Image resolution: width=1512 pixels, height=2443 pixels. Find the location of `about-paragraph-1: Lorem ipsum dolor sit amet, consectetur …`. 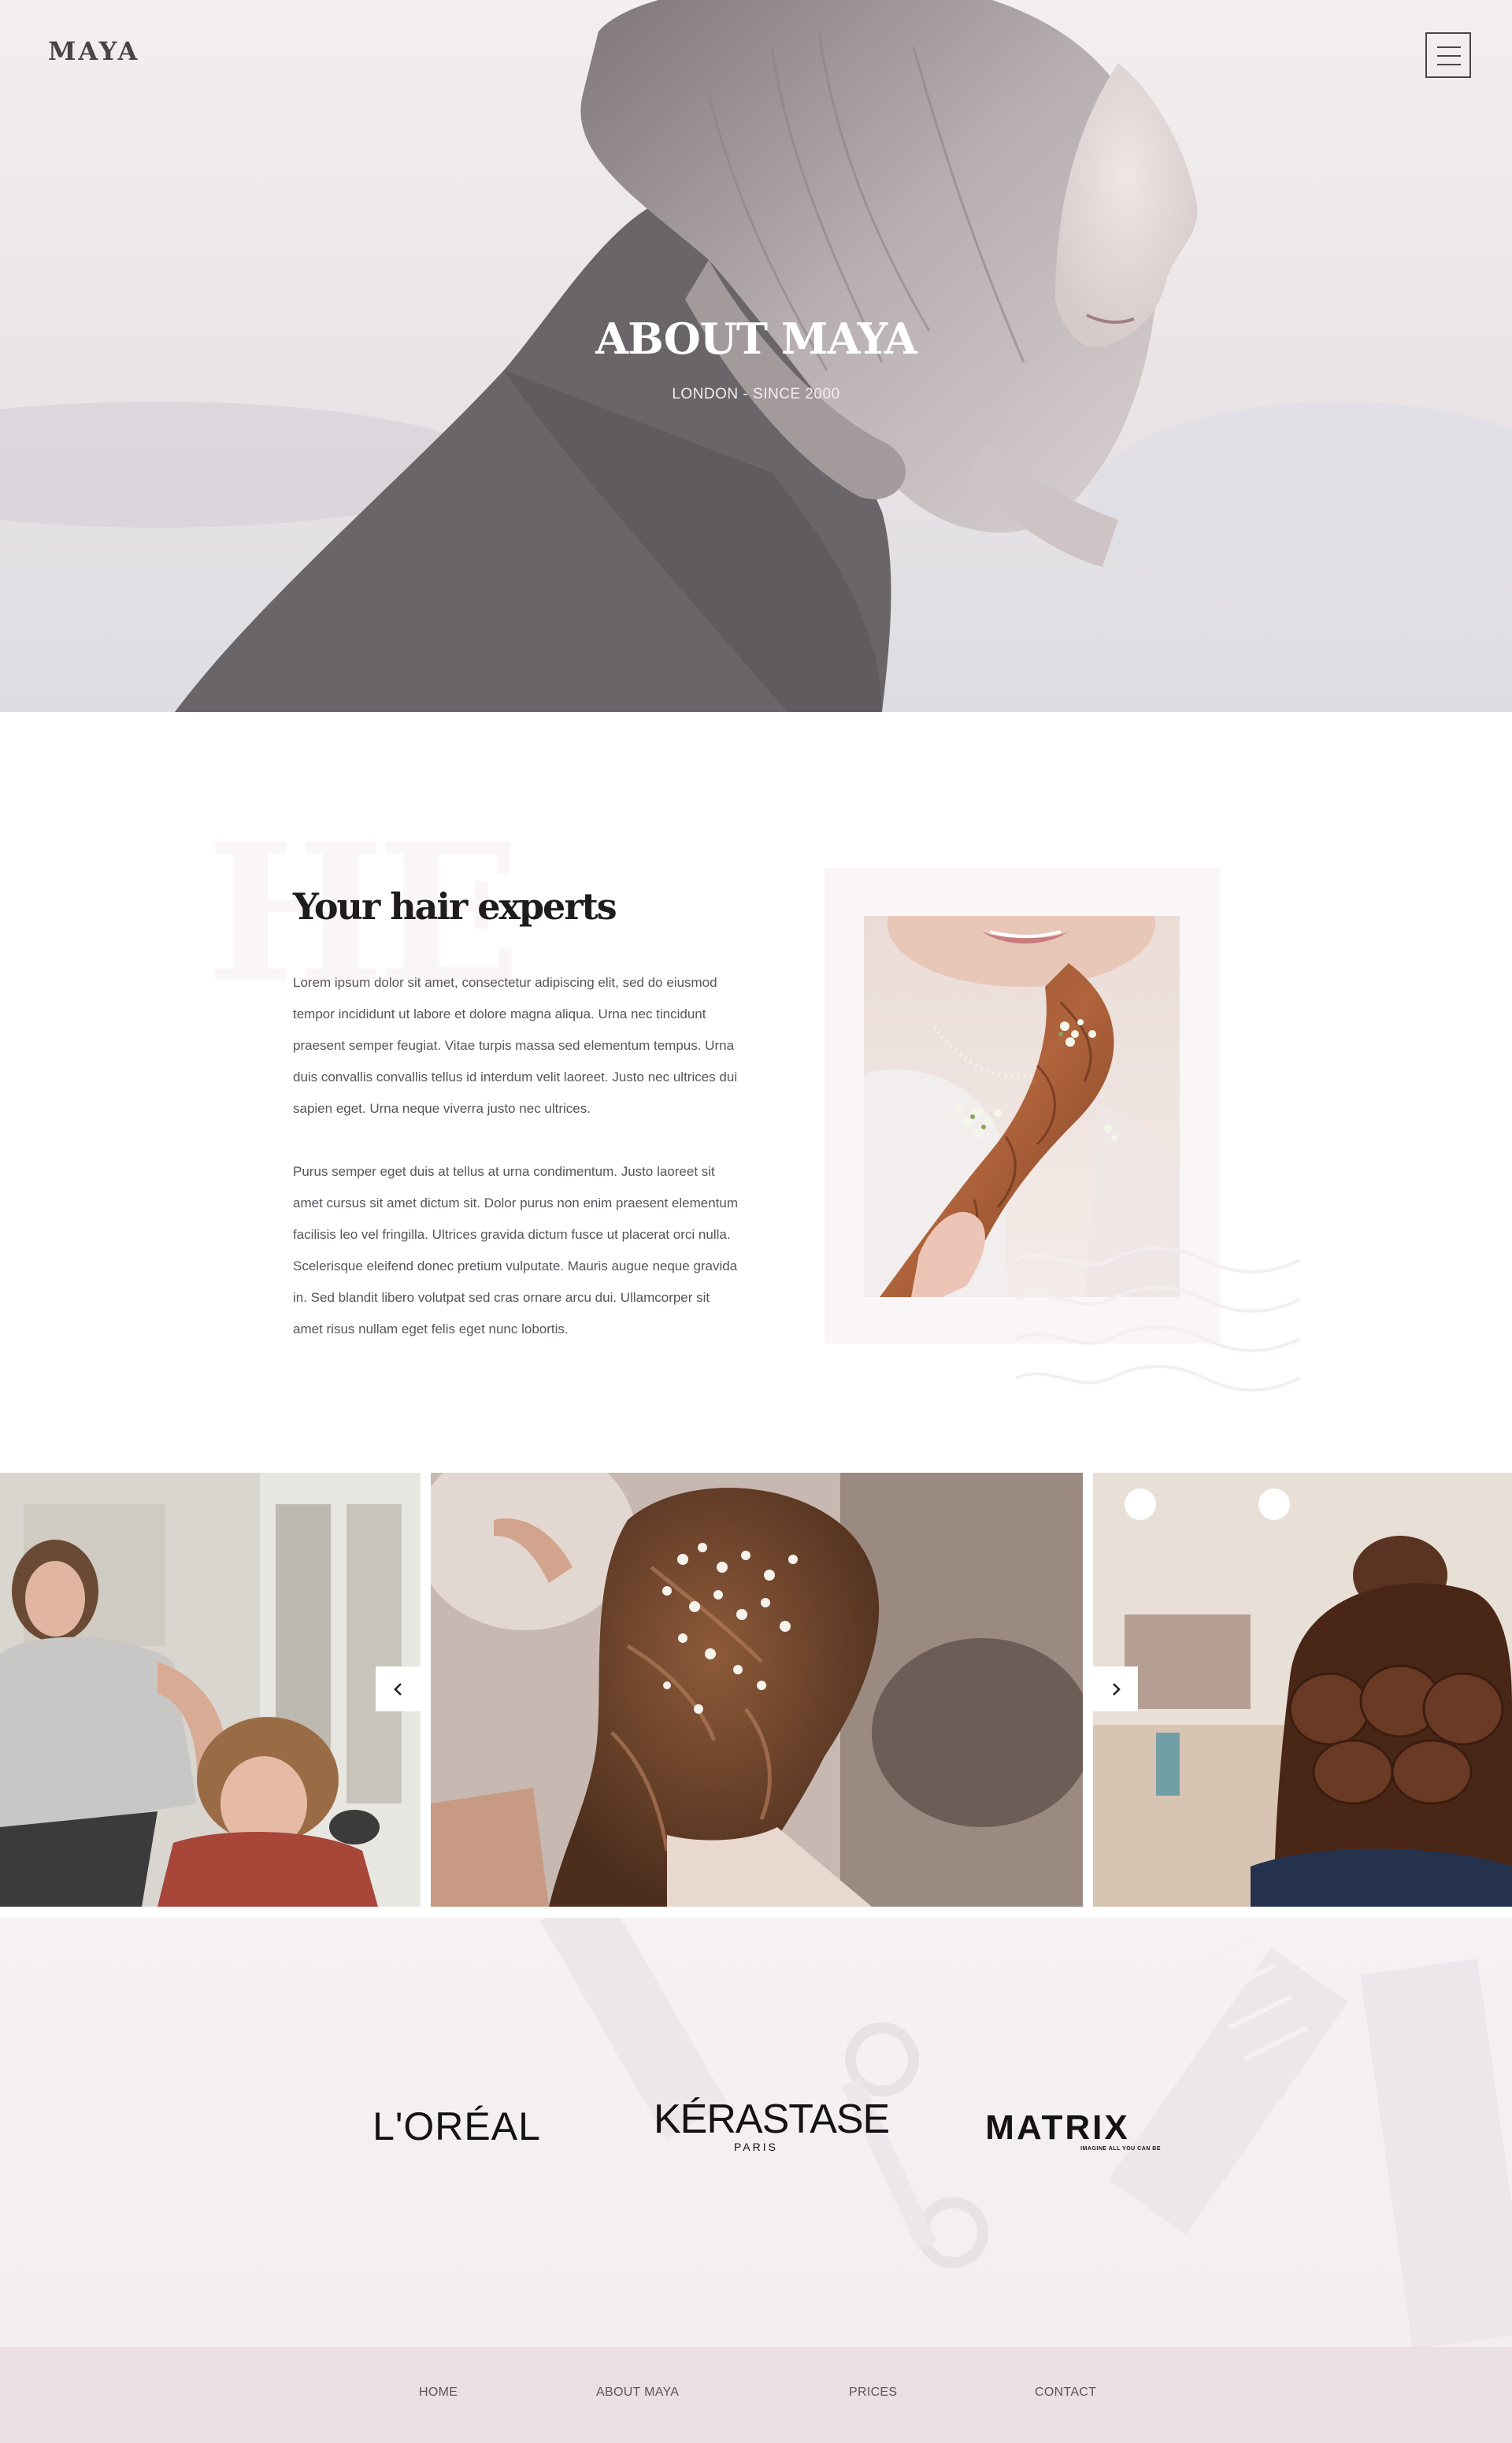

about-paragraph-1: Lorem ipsum dolor sit amet, consectetur … is located at coordinates (515, 1045).